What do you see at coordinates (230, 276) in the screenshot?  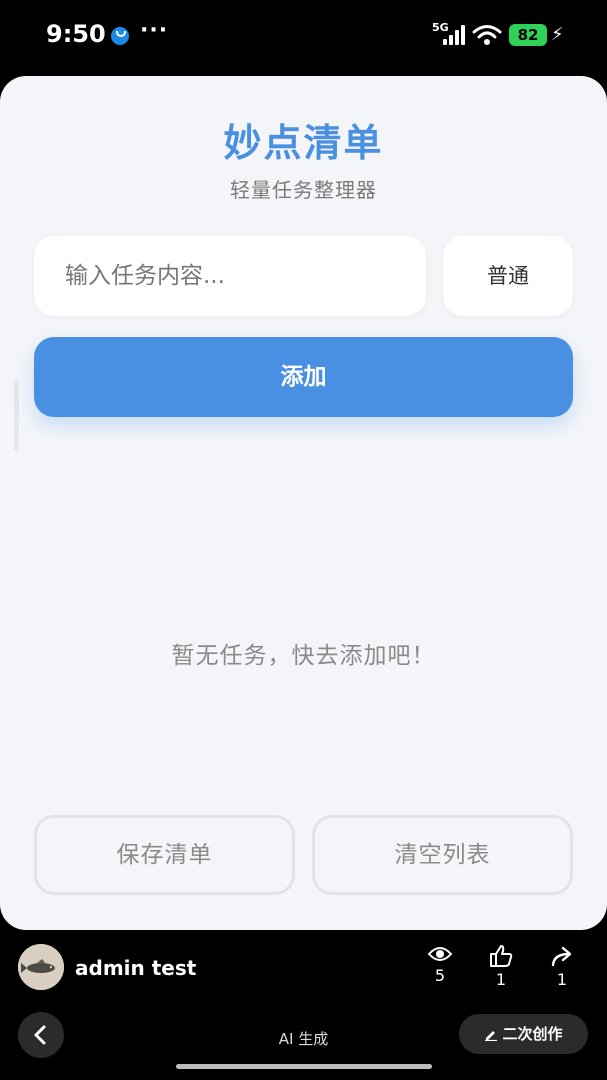 I see `task-input` at bounding box center [230, 276].